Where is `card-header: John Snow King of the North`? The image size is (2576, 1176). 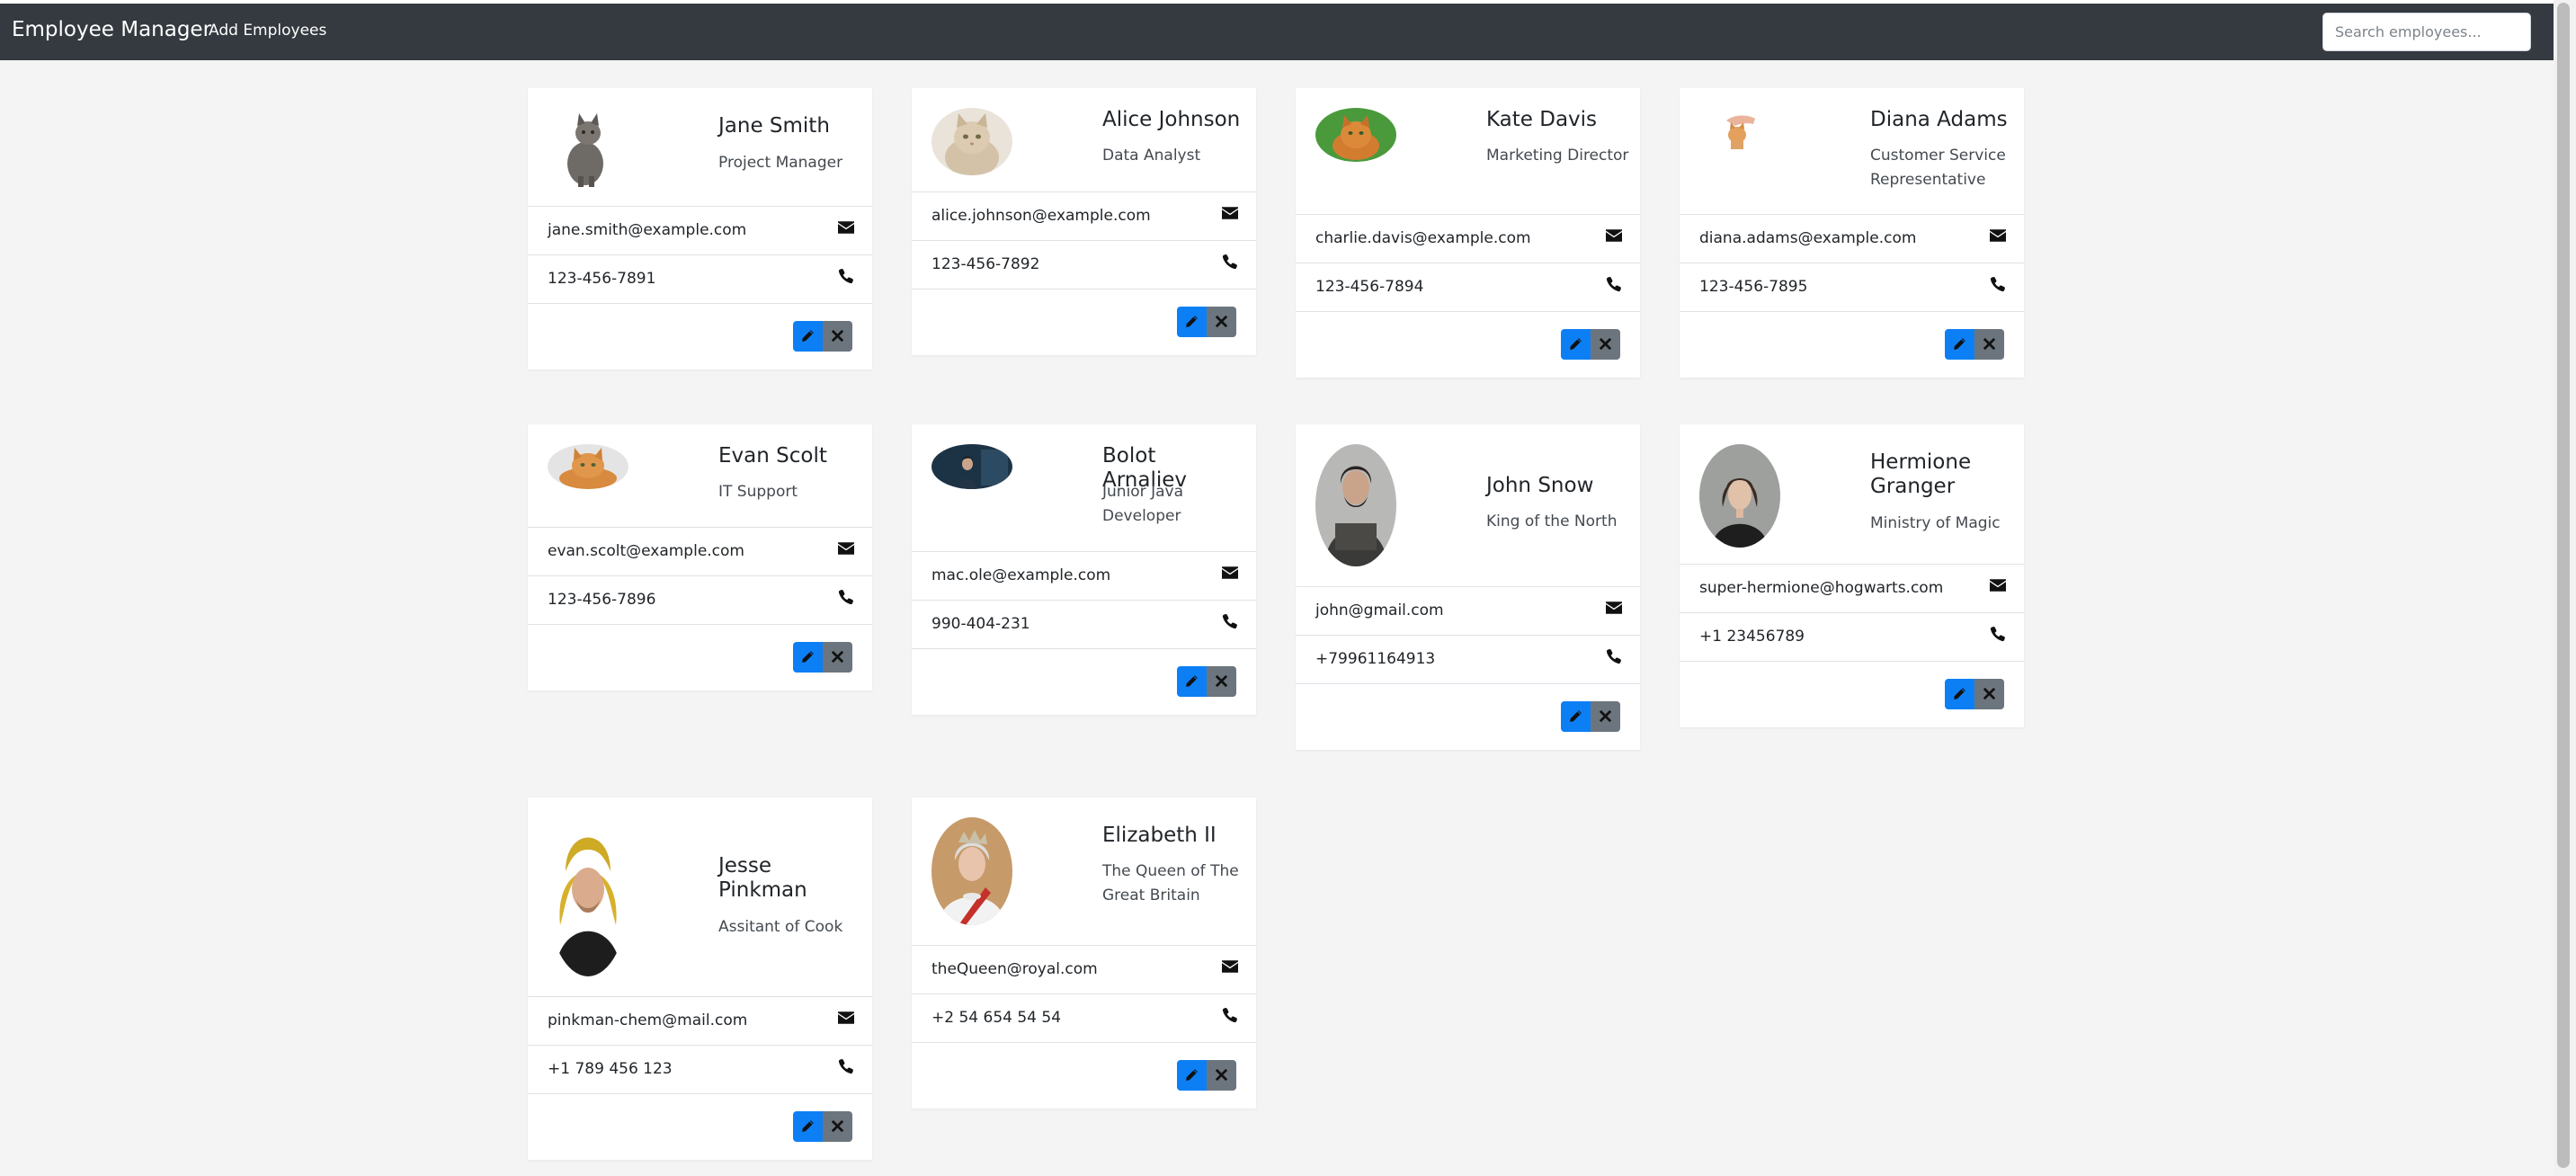 card-header: John Snow King of the North is located at coordinates (1468, 505).